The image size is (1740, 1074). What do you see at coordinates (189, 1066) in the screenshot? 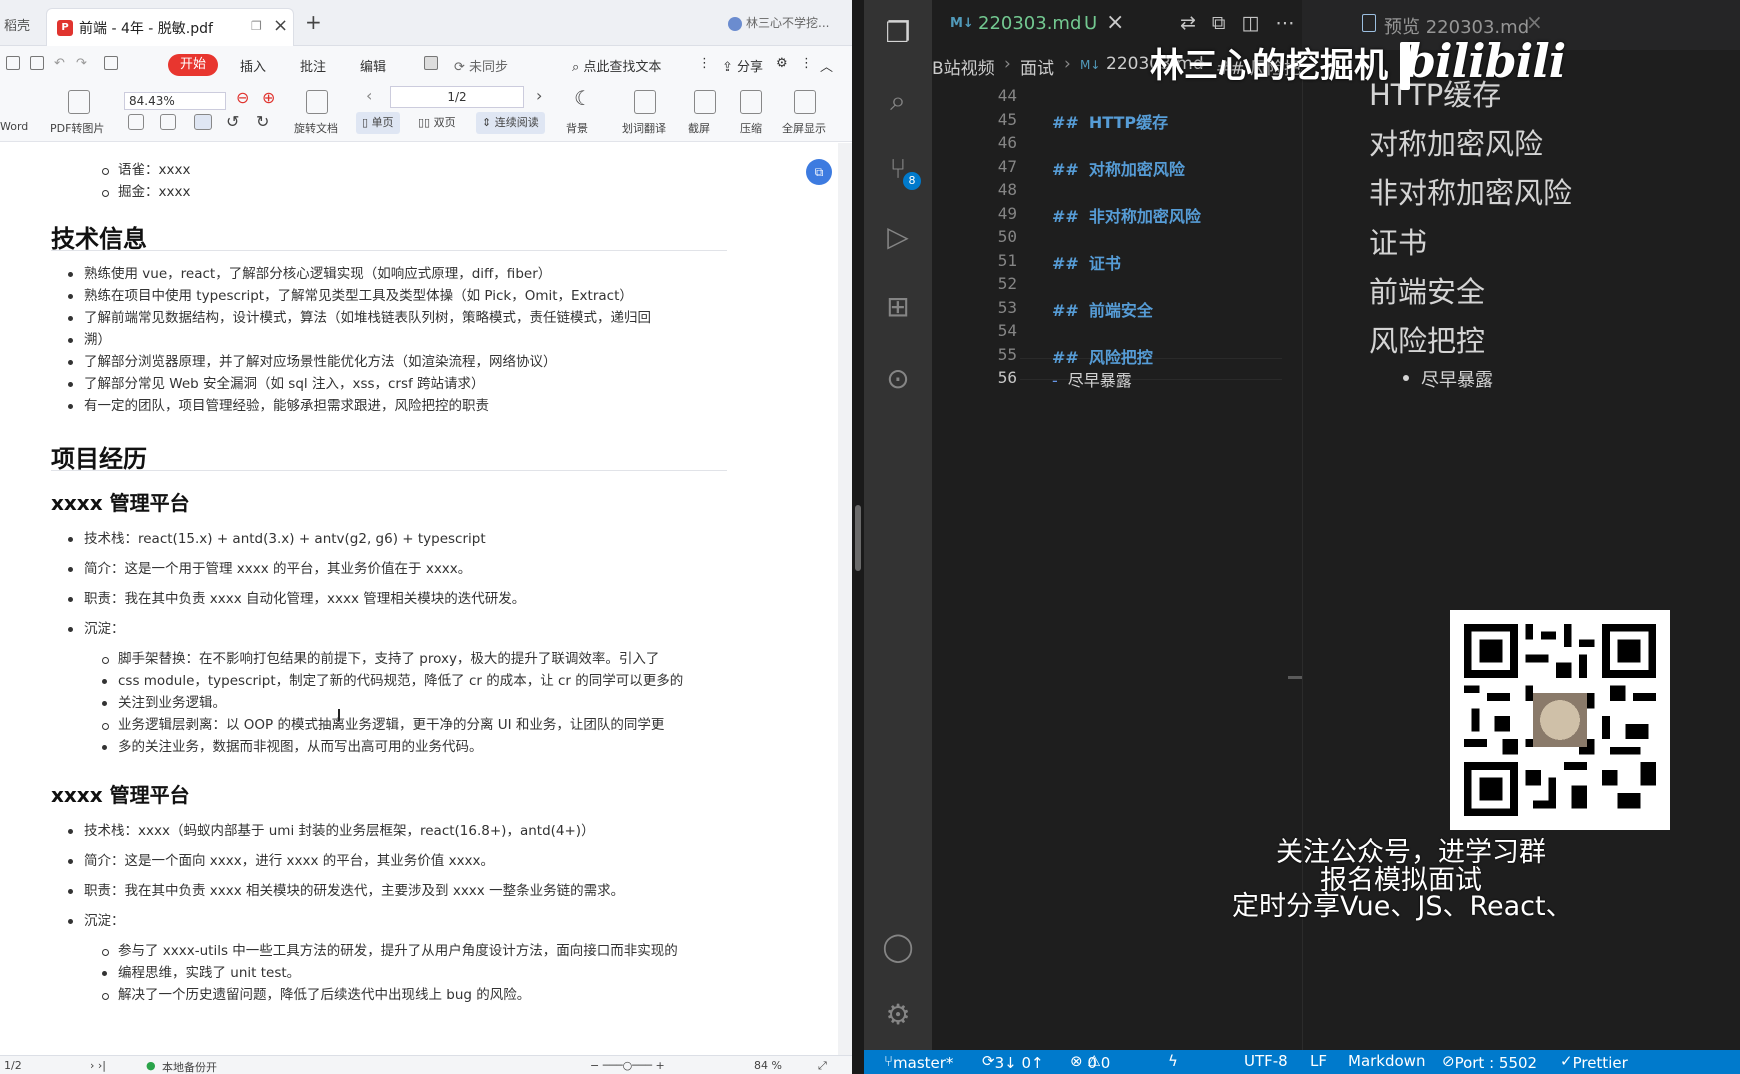
I see `status-backup: 本地备份开` at bounding box center [189, 1066].